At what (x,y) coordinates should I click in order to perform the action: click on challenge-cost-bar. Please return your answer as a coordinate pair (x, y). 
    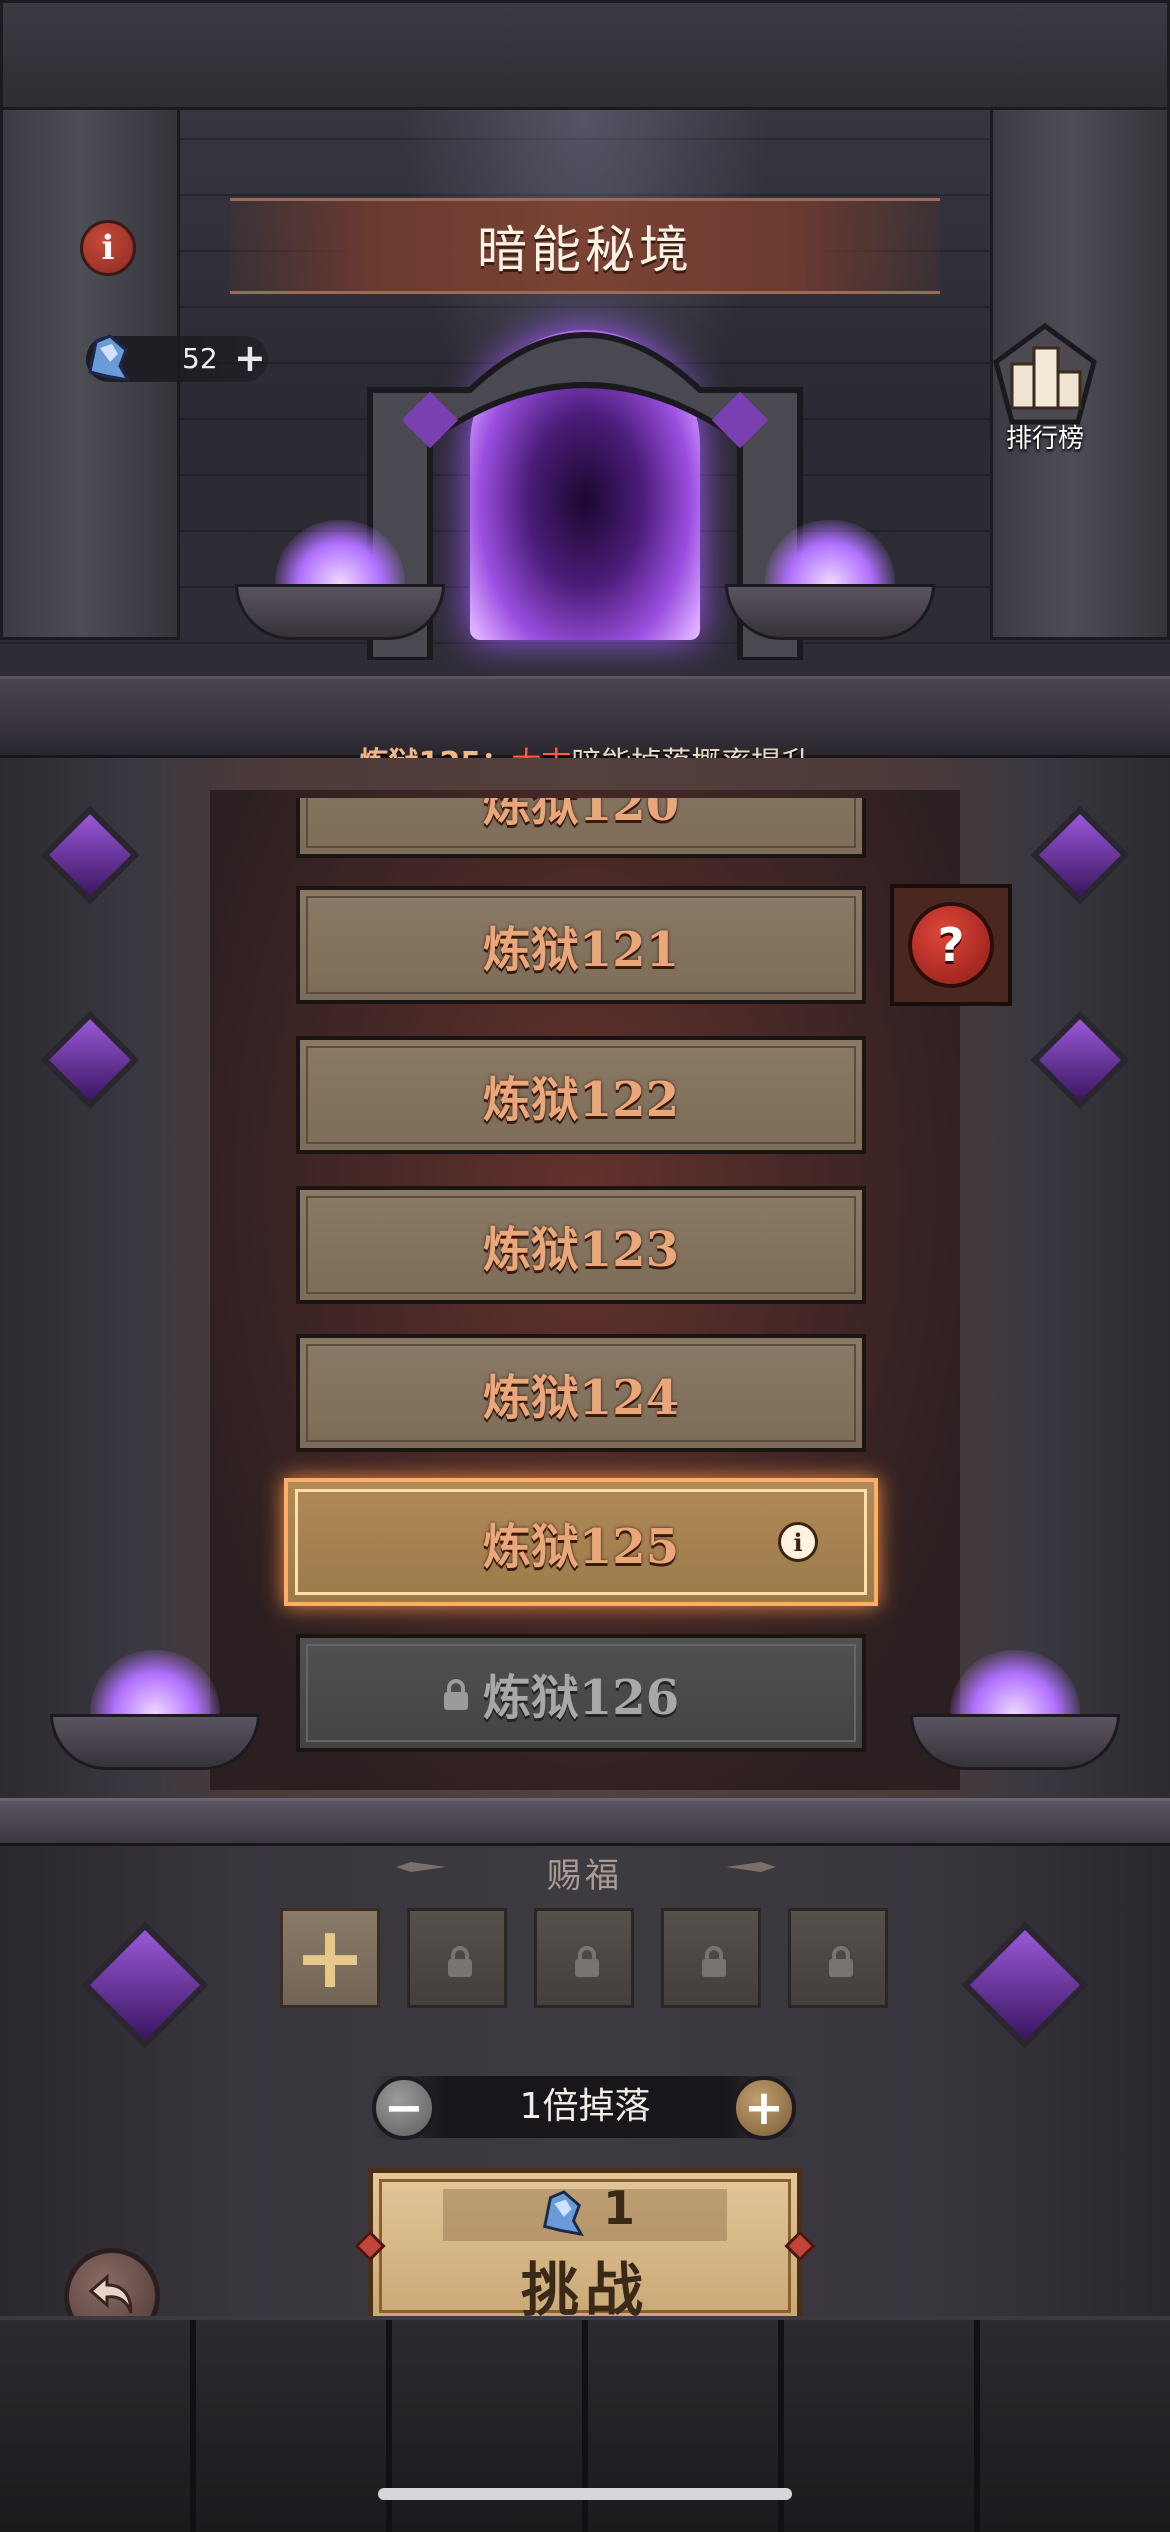
    Looking at the image, I should click on (585, 2215).